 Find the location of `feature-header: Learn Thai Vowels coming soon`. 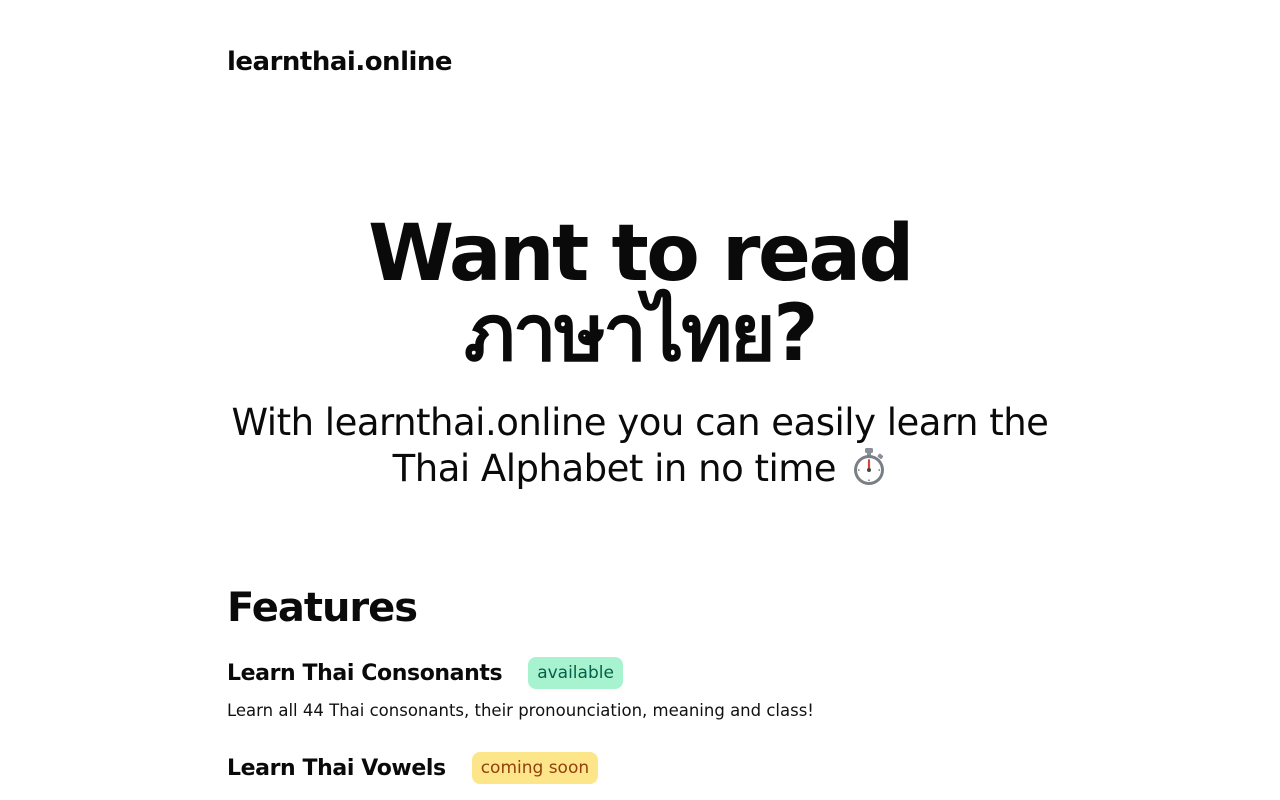

feature-header: Learn Thai Vowels coming soon is located at coordinates (413, 768).